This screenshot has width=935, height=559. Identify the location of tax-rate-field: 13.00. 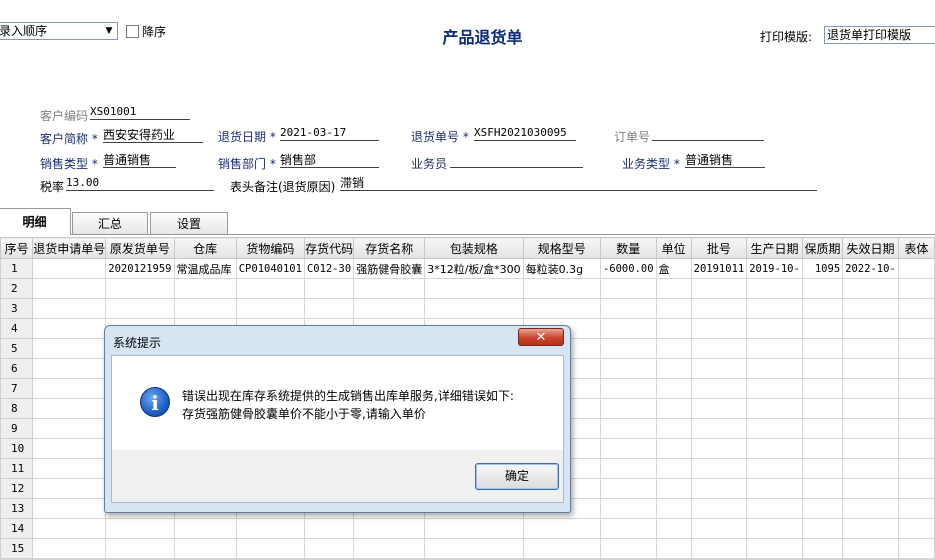
(140, 183).